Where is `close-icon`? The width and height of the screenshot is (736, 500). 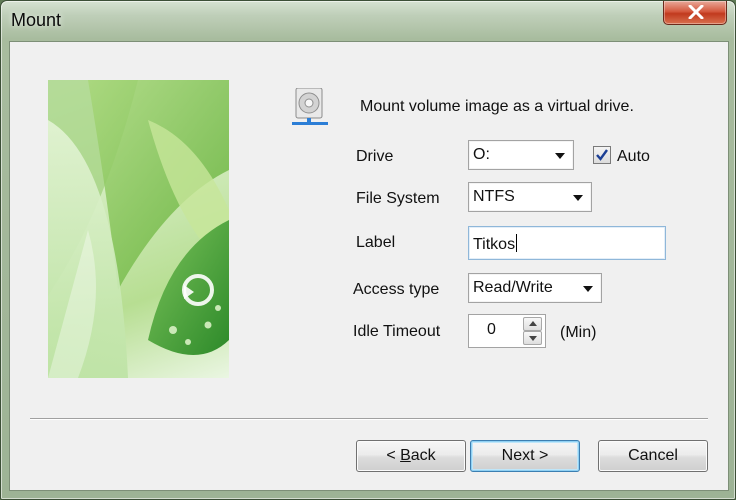
close-icon is located at coordinates (696, 12).